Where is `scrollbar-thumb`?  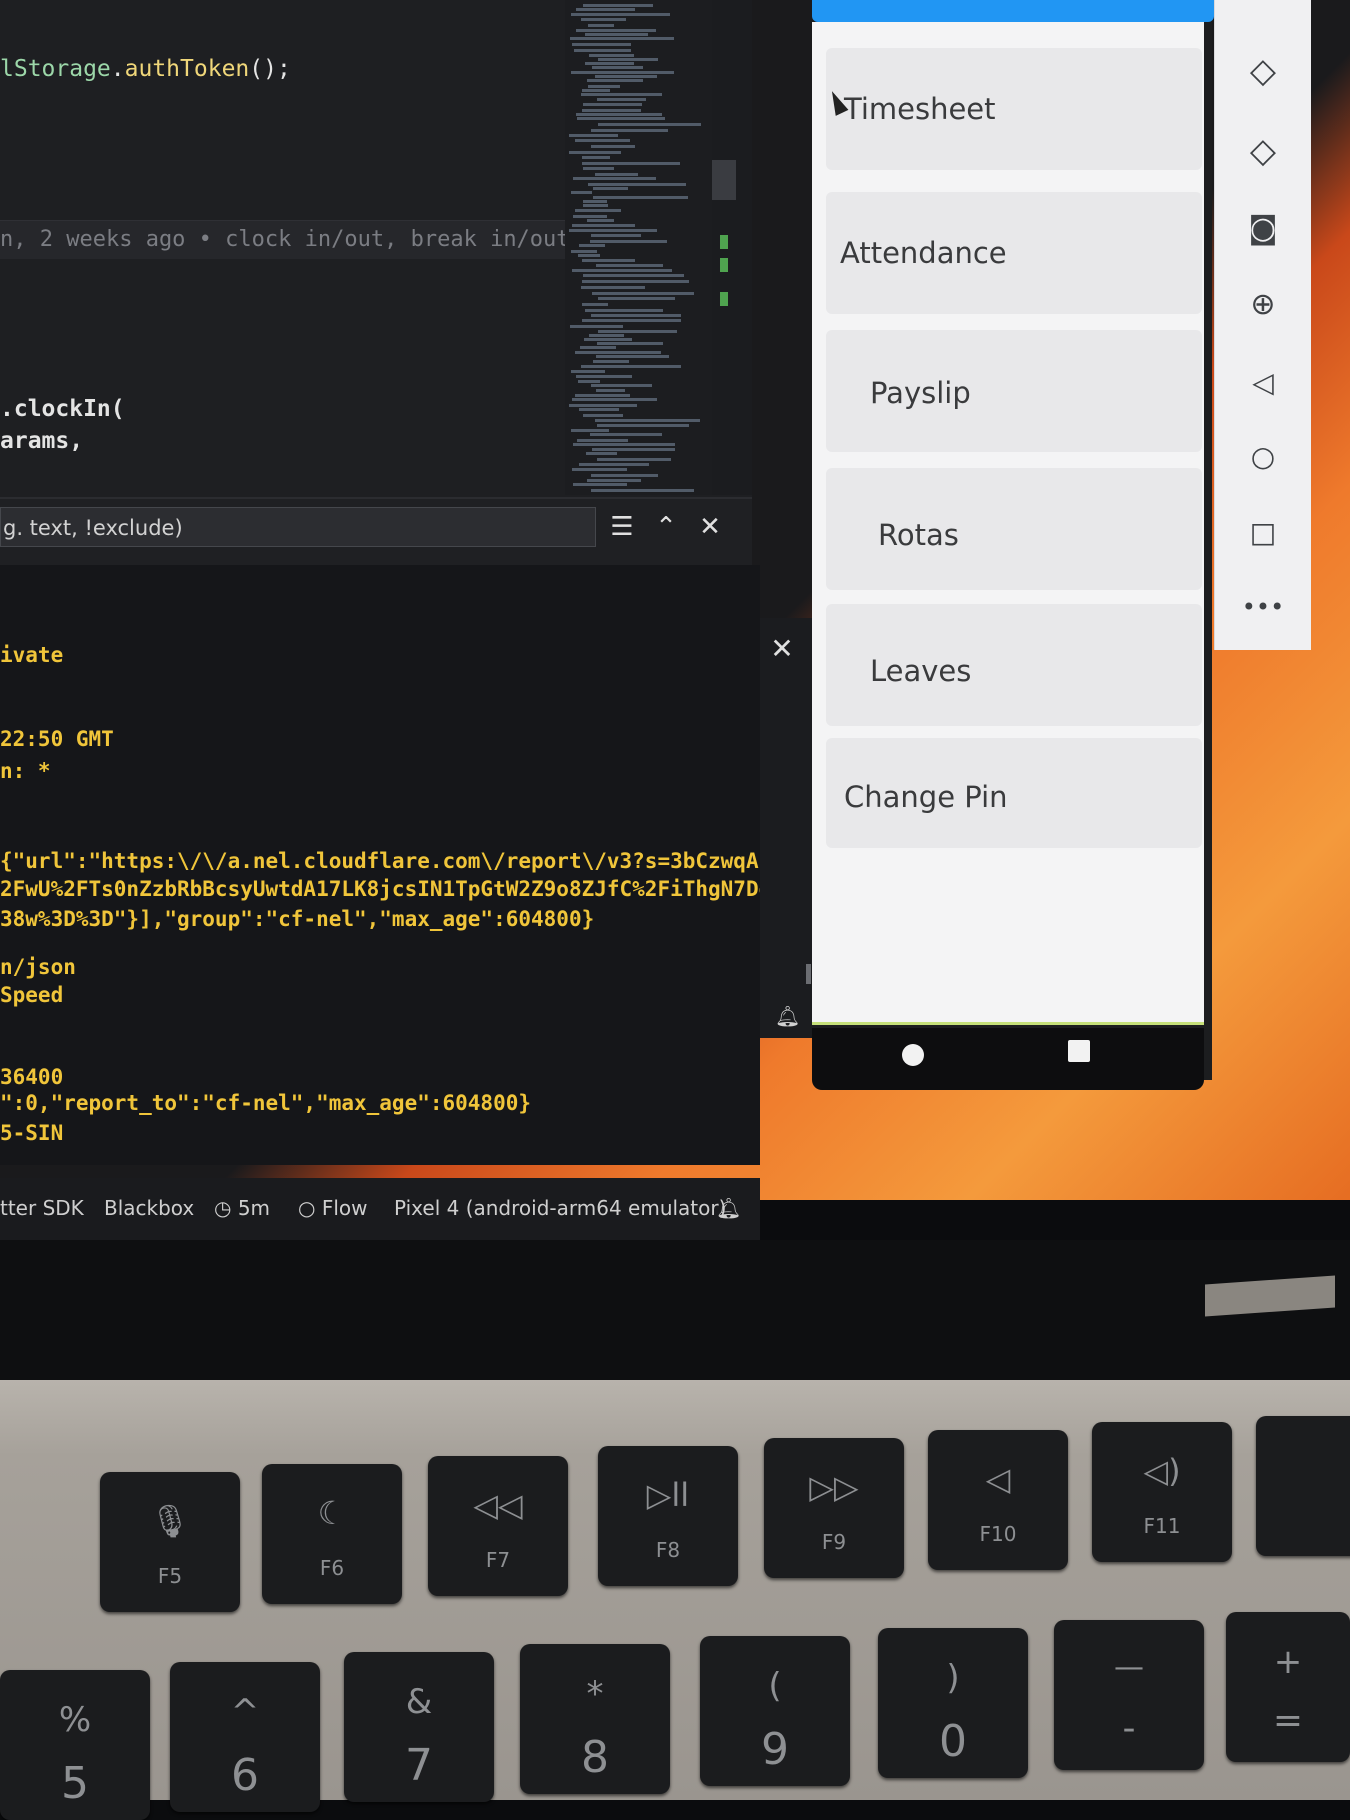 scrollbar-thumb is located at coordinates (724, 180).